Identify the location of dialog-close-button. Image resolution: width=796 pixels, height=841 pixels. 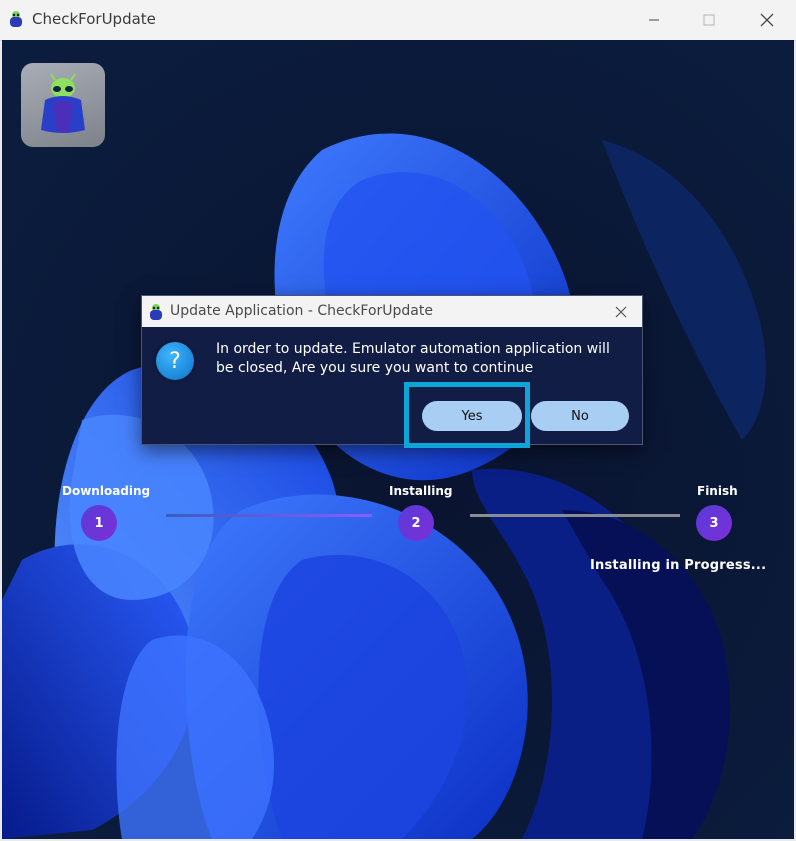
(621, 312).